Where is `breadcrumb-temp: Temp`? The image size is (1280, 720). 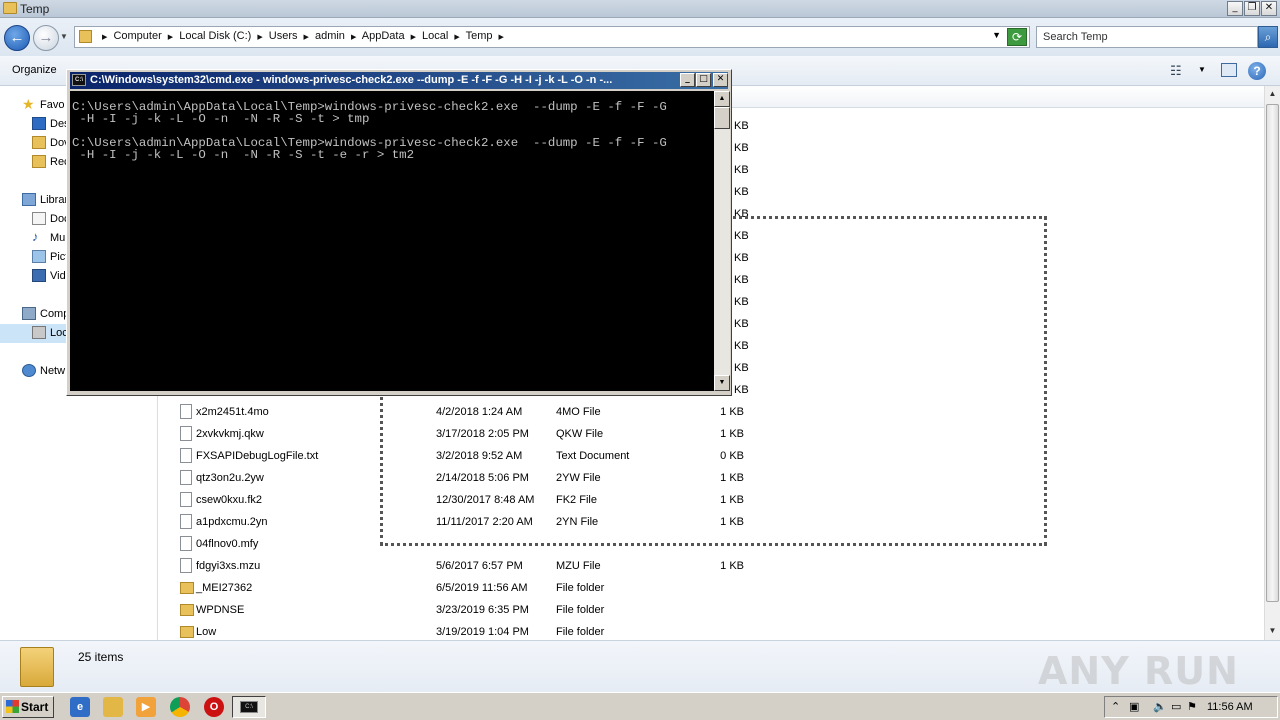 breadcrumb-temp: Temp is located at coordinates (479, 36).